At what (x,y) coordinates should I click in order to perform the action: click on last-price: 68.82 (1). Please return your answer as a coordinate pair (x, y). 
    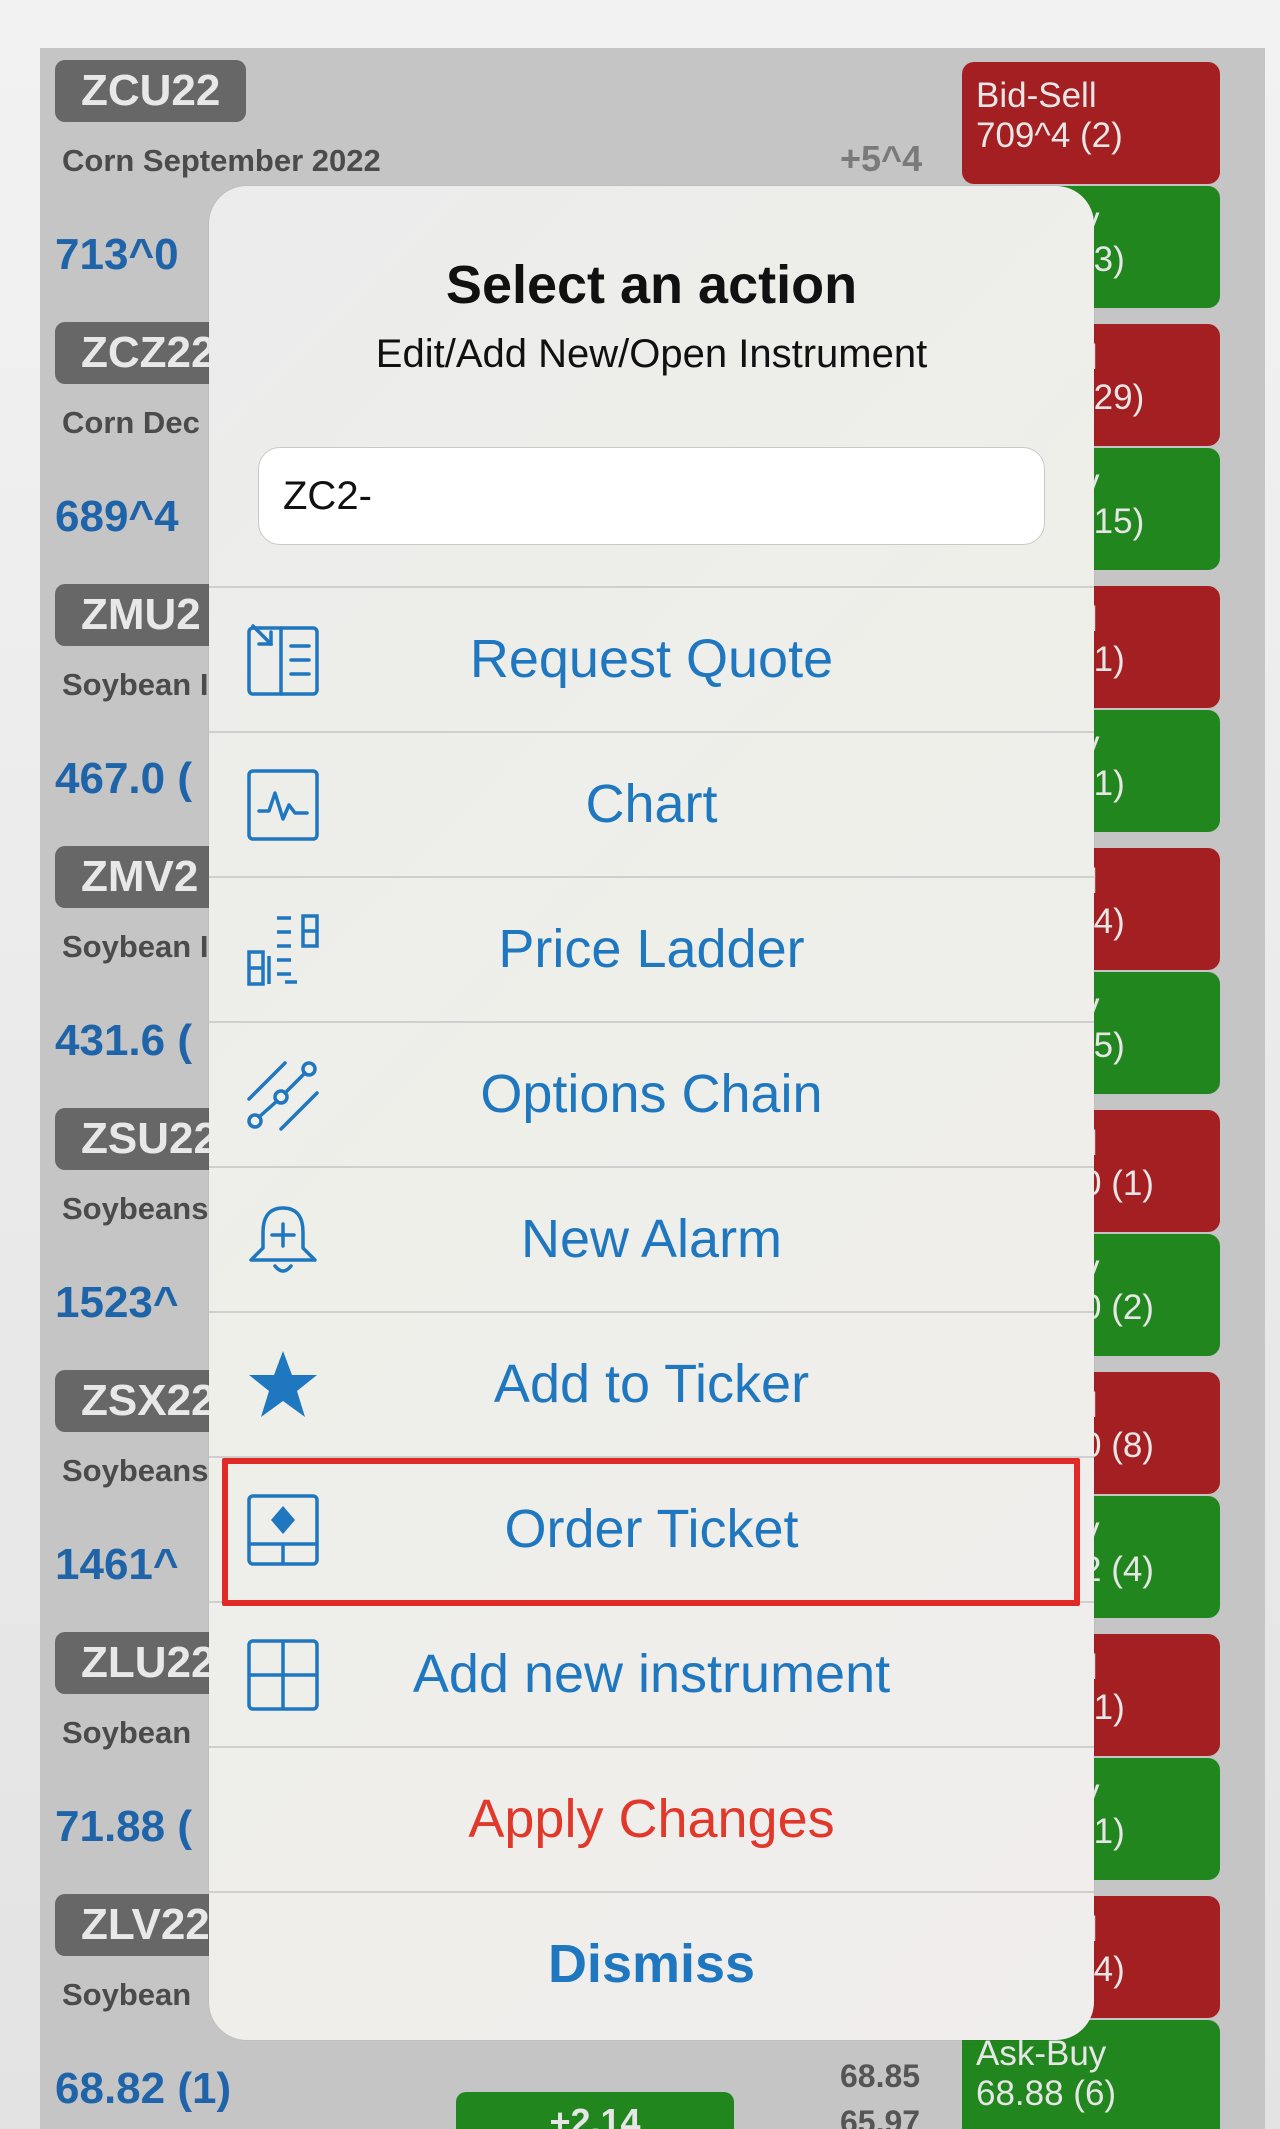
    Looking at the image, I should click on (143, 2088).